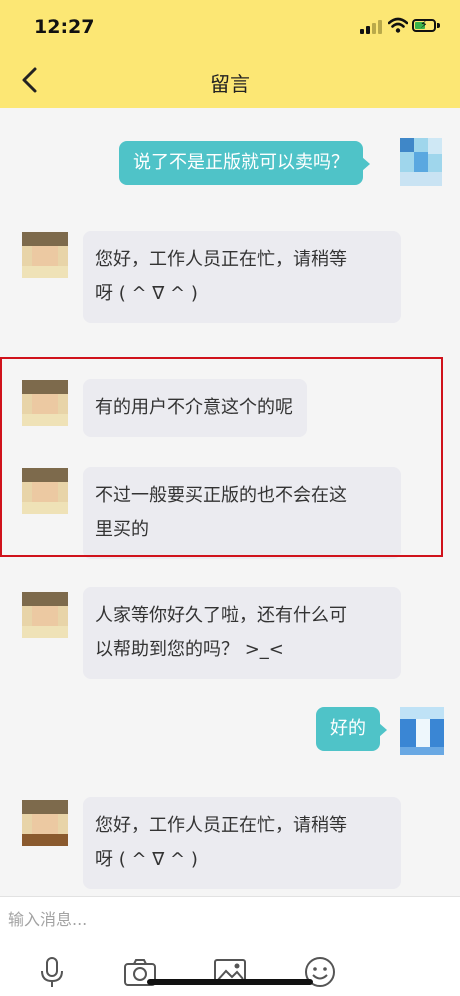 The image size is (460, 996). I want to click on message-bubble-incoming: 不过一般要买正版的也不会在这 里买的, so click(242, 513).